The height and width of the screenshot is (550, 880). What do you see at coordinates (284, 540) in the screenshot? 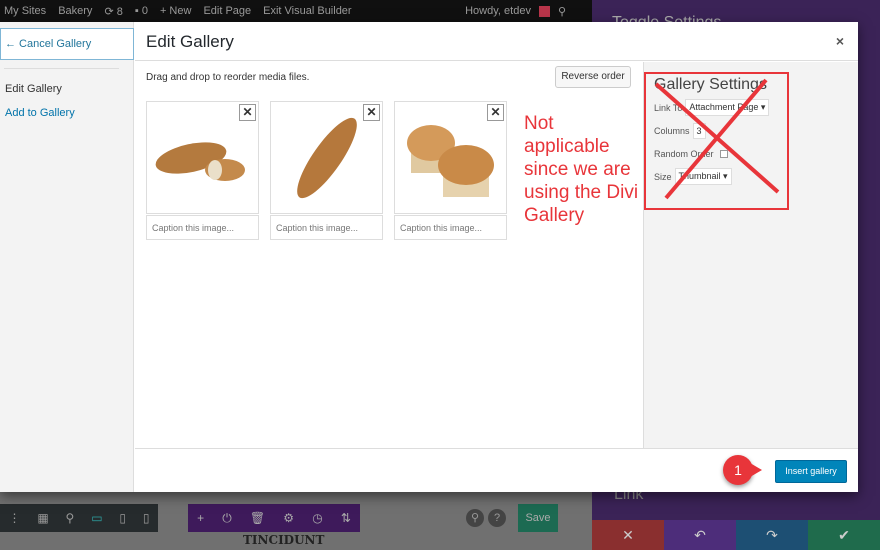
I see `module-text: TINCIDUNT` at bounding box center [284, 540].